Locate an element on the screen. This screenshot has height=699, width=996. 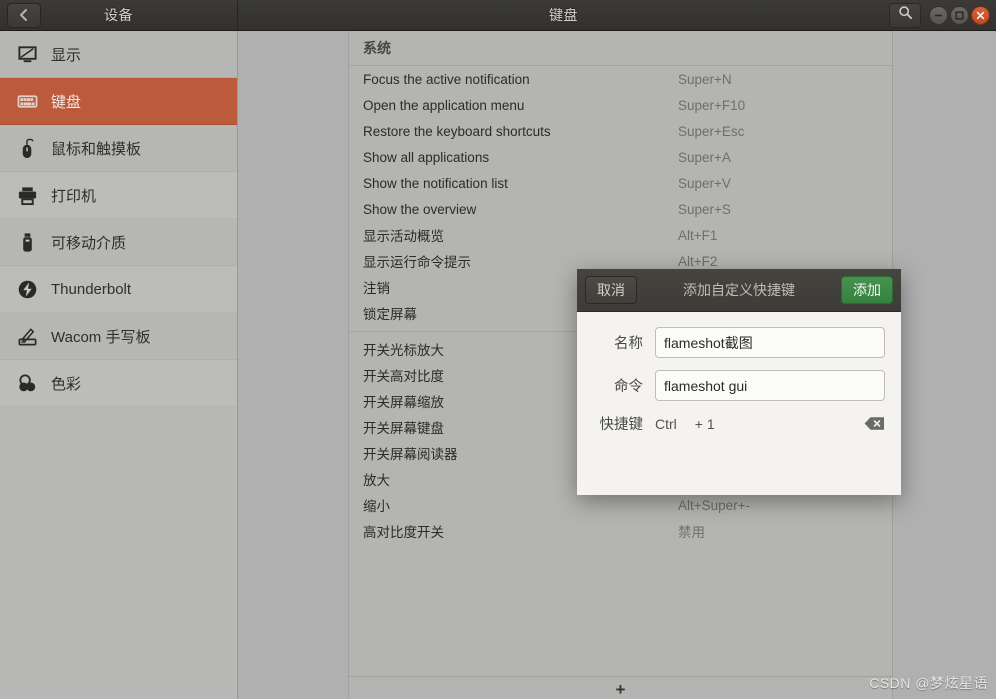
cancel-button: 取消 is located at coordinates (611, 290).